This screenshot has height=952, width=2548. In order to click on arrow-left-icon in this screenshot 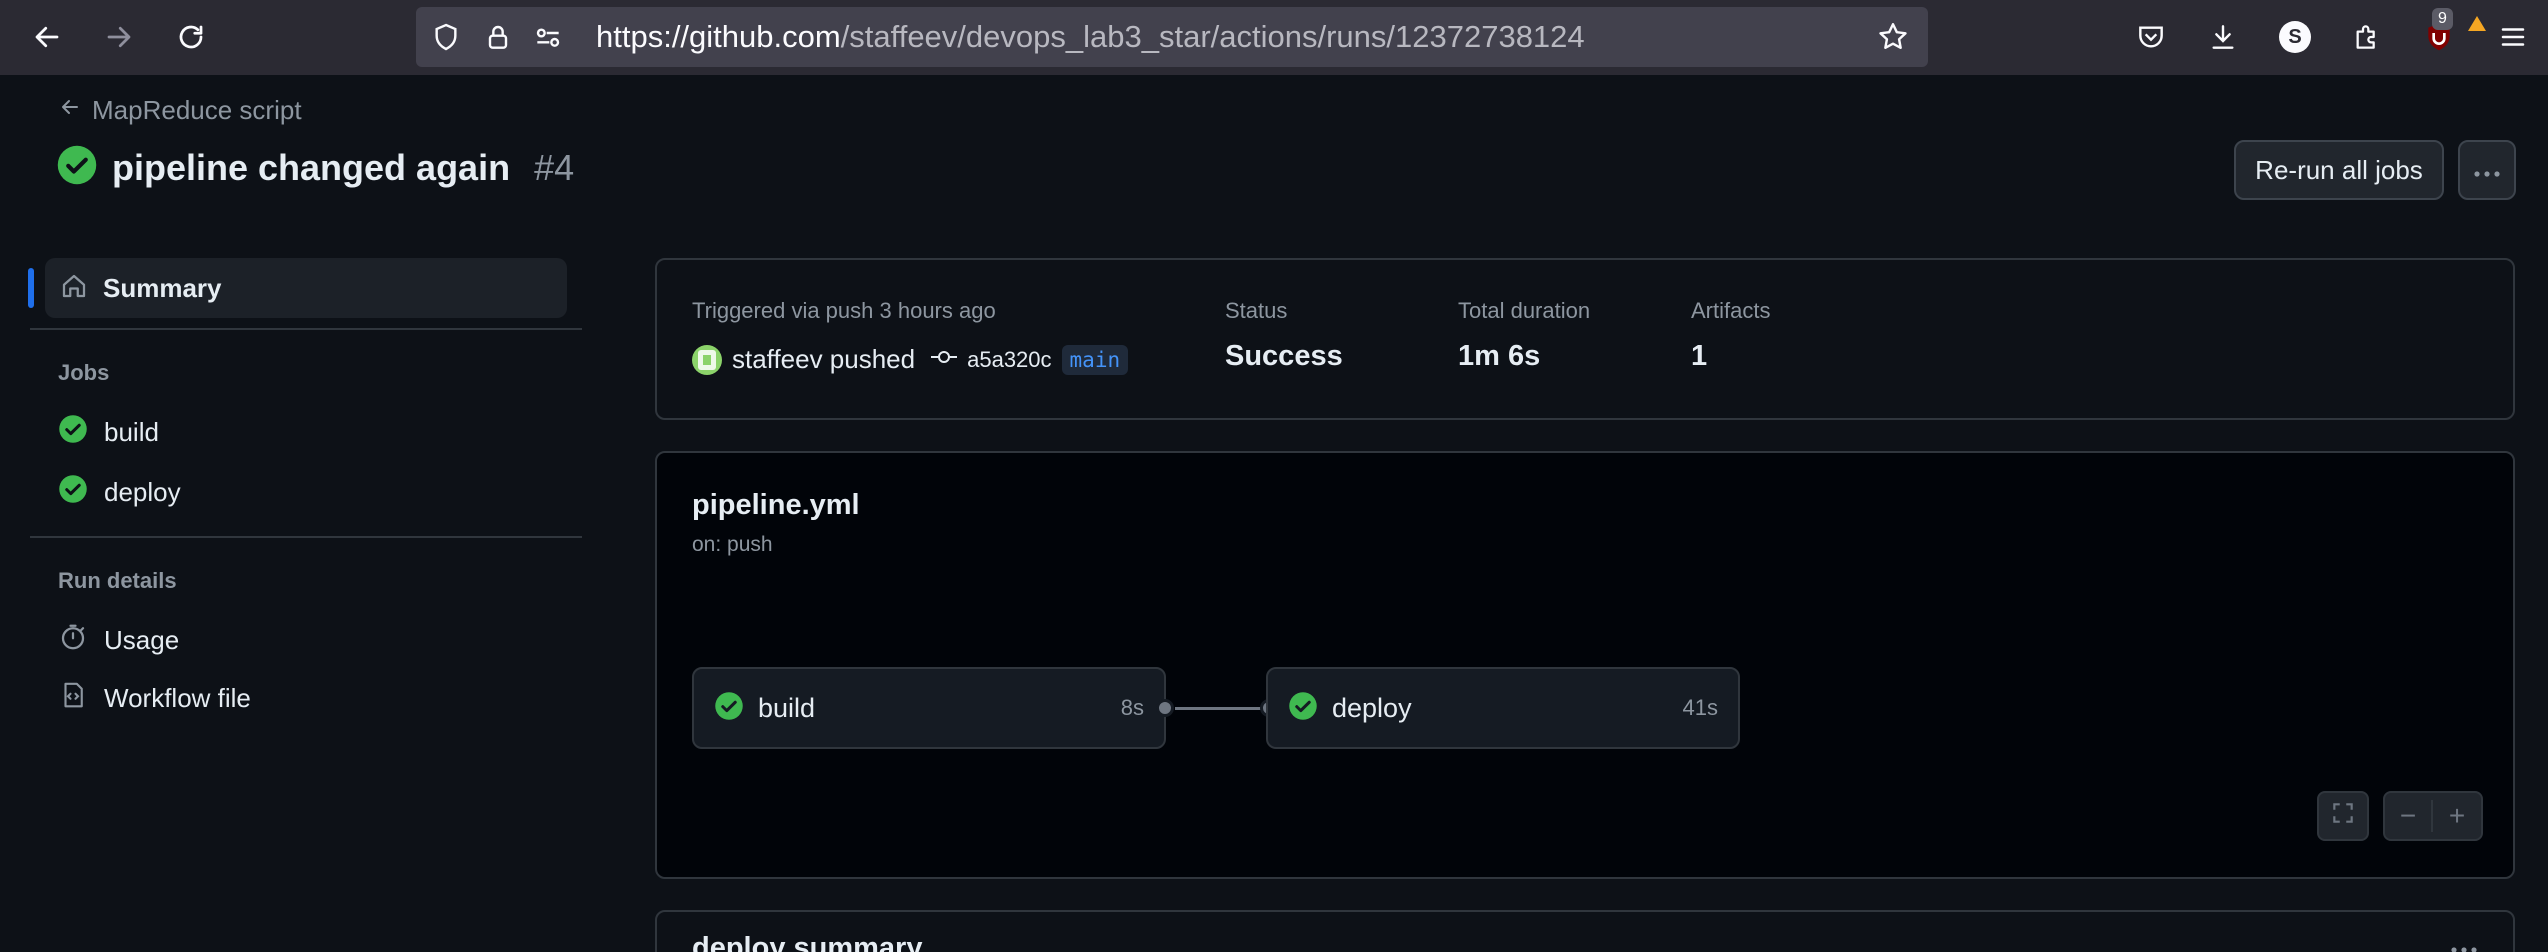, I will do `click(70, 110)`.